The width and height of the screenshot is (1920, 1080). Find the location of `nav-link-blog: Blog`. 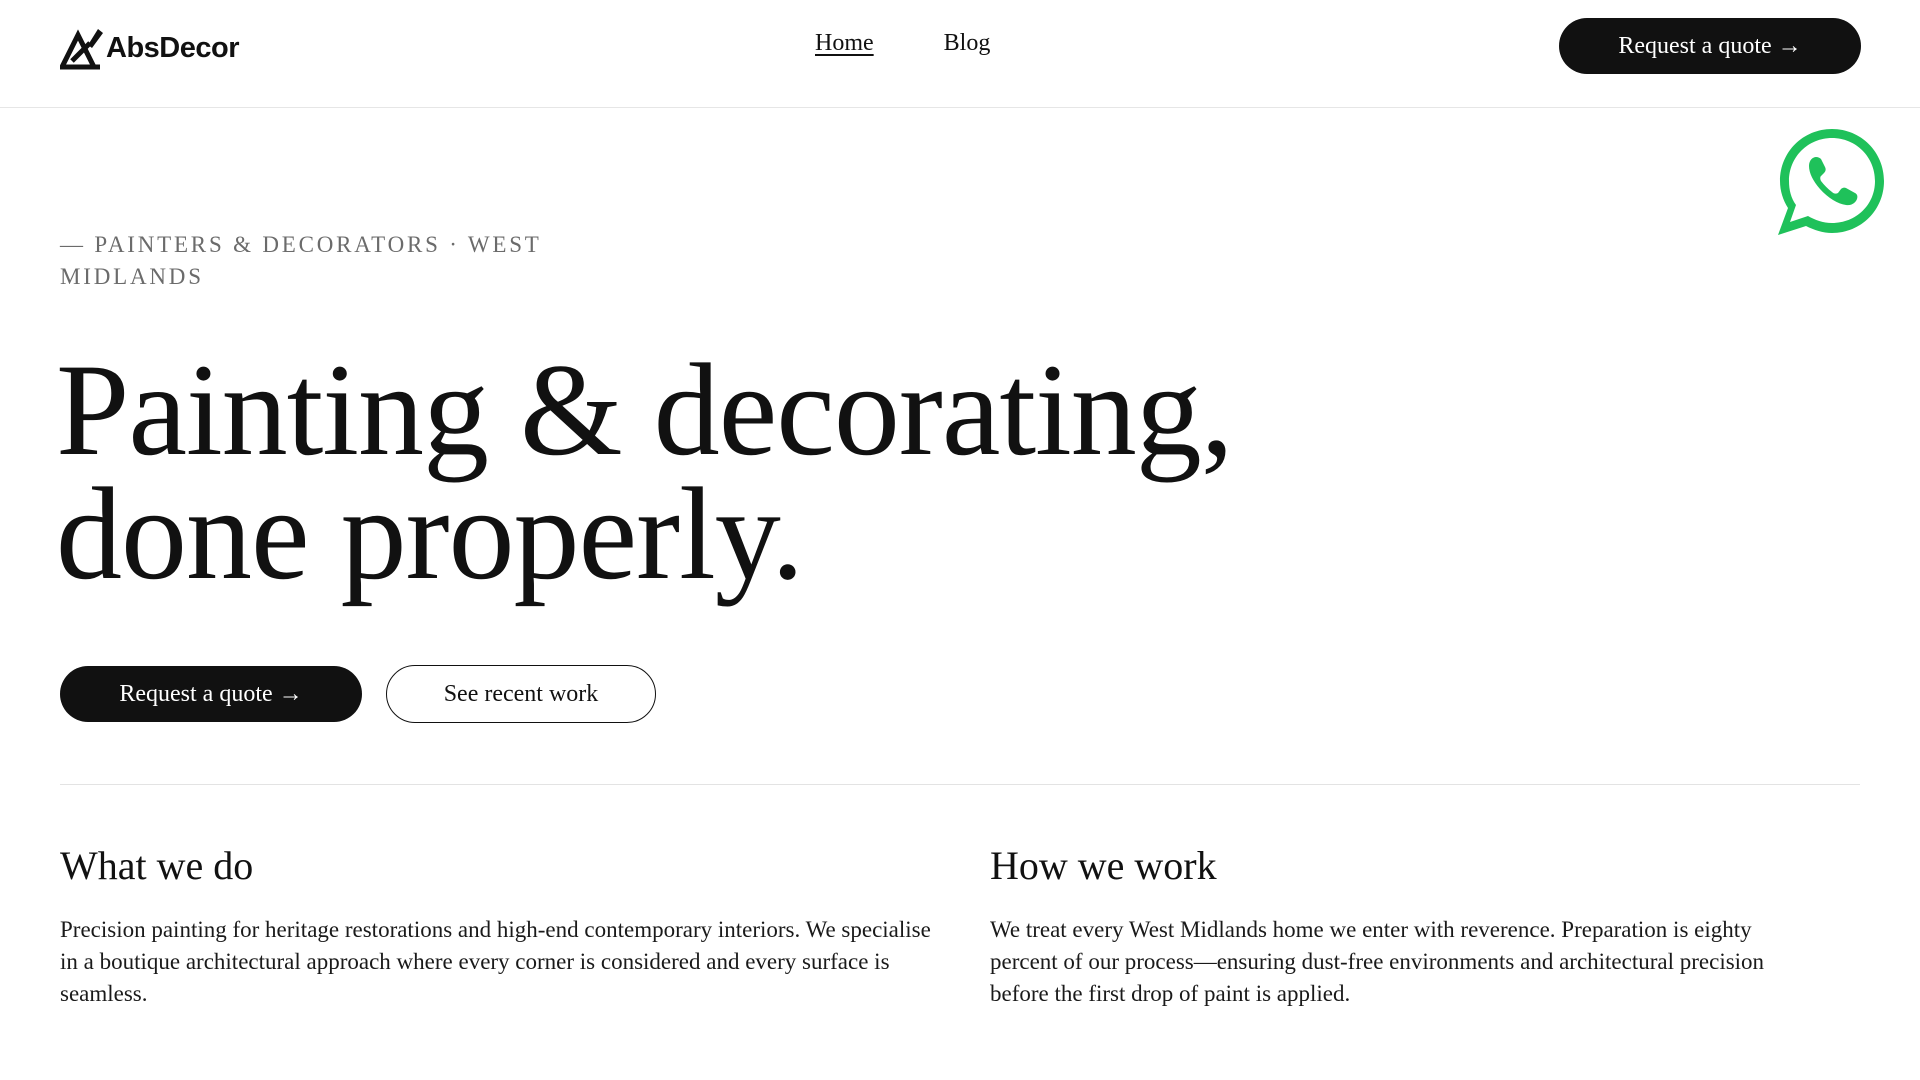

nav-link-blog: Blog is located at coordinates (967, 43).